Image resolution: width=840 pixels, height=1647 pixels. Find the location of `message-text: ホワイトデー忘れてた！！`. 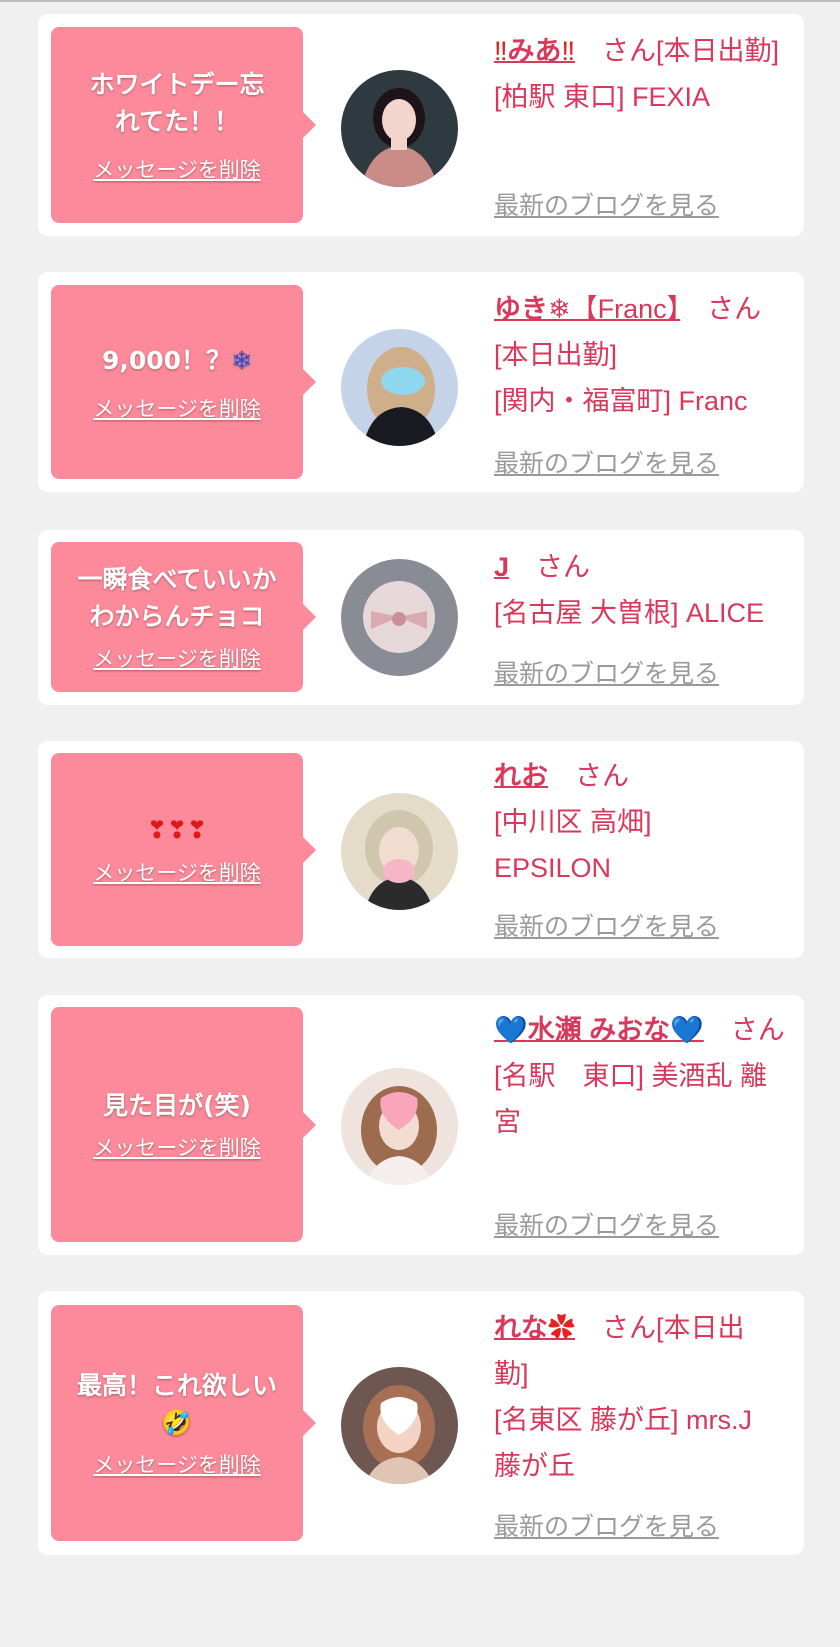

message-text: ホワイトデー忘れてた！！ is located at coordinates (177, 103).